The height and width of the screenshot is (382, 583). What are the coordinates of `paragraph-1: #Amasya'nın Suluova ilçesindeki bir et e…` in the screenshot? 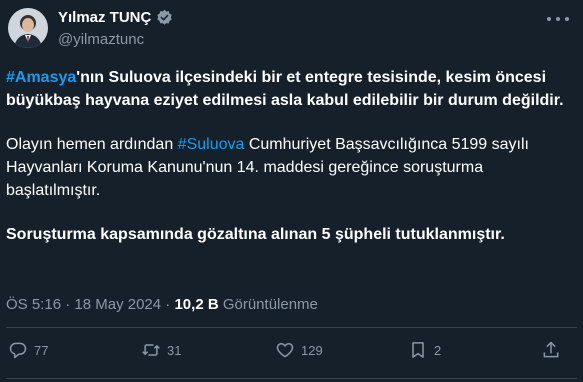 It's located at (291, 89).